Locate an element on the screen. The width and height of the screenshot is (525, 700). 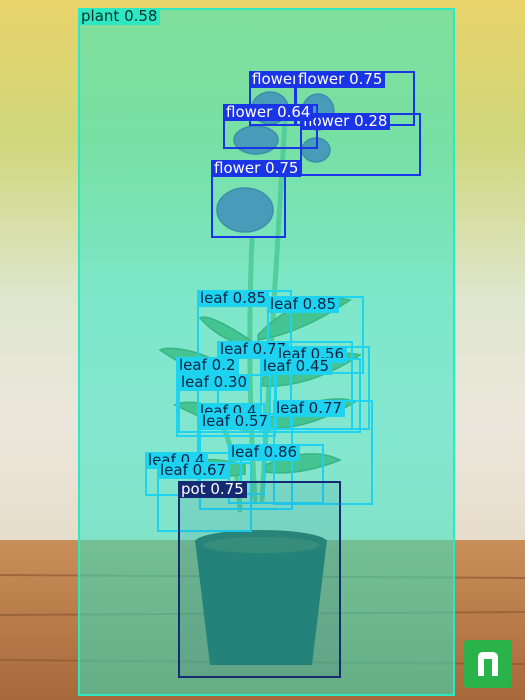
flower-detection-box: flower 0.64 is located at coordinates (270, 126).